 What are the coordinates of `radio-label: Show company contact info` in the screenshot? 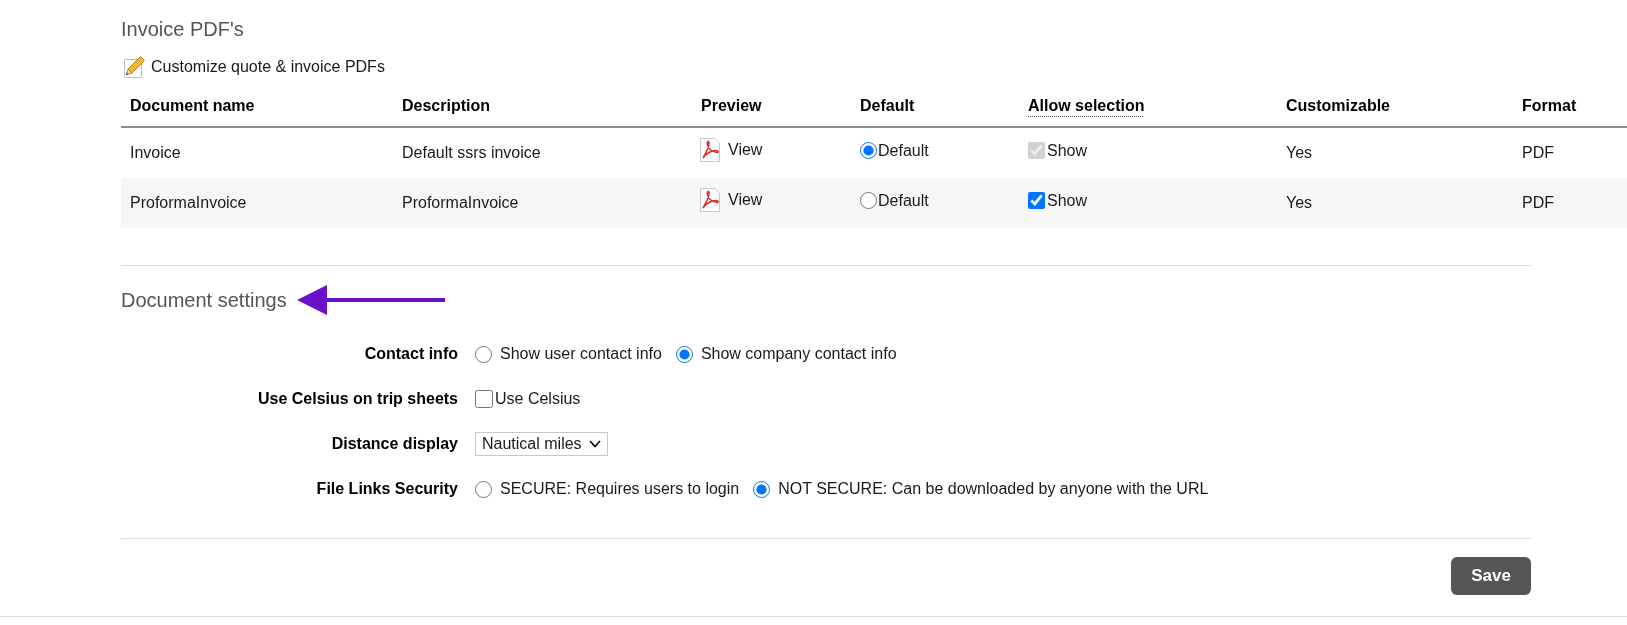 It's located at (798, 354).